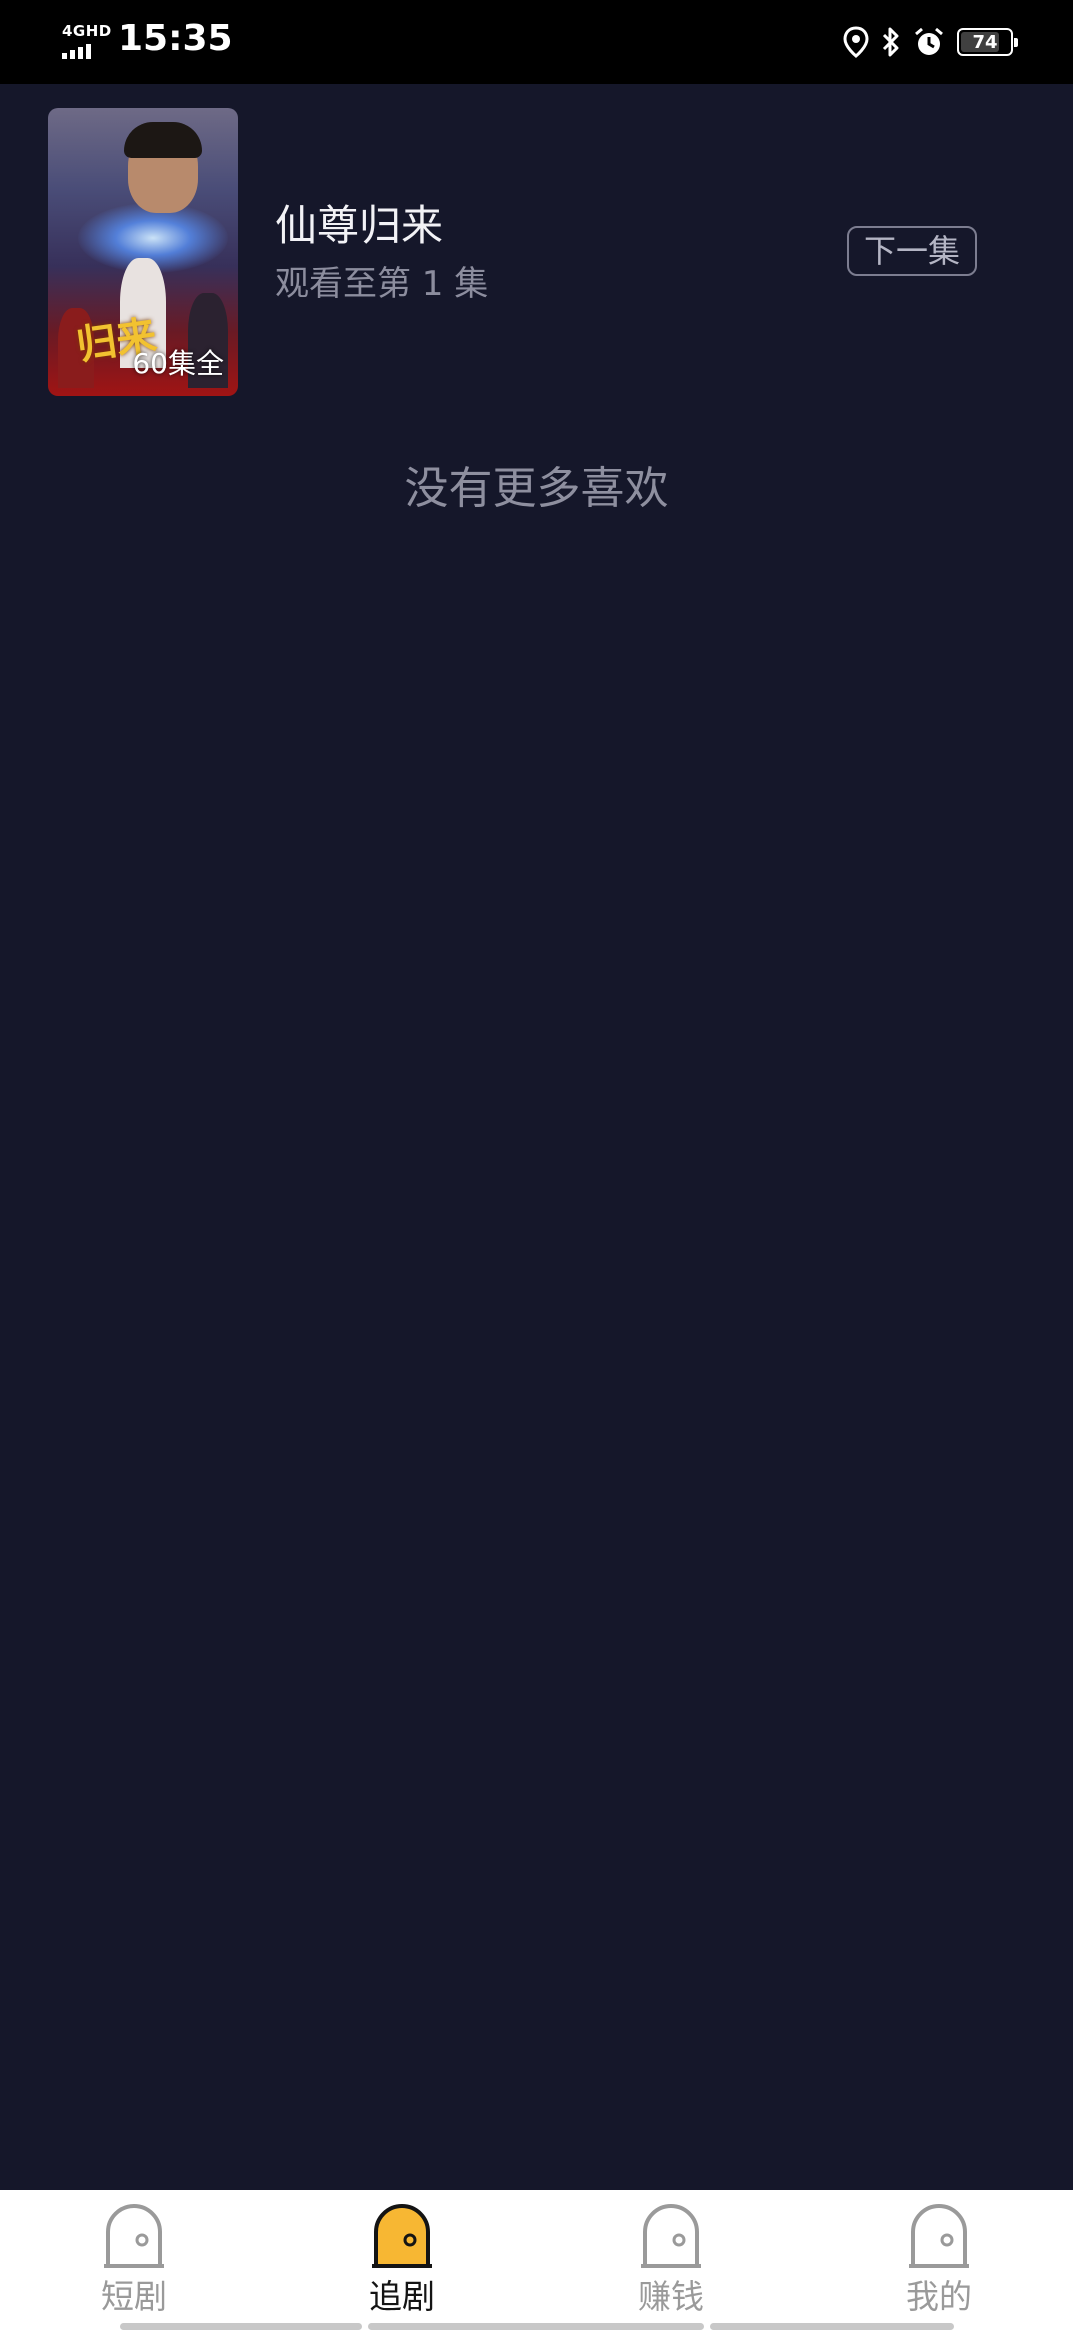 The height and width of the screenshot is (2333, 1073). I want to click on battery-icon: 74, so click(987, 42).